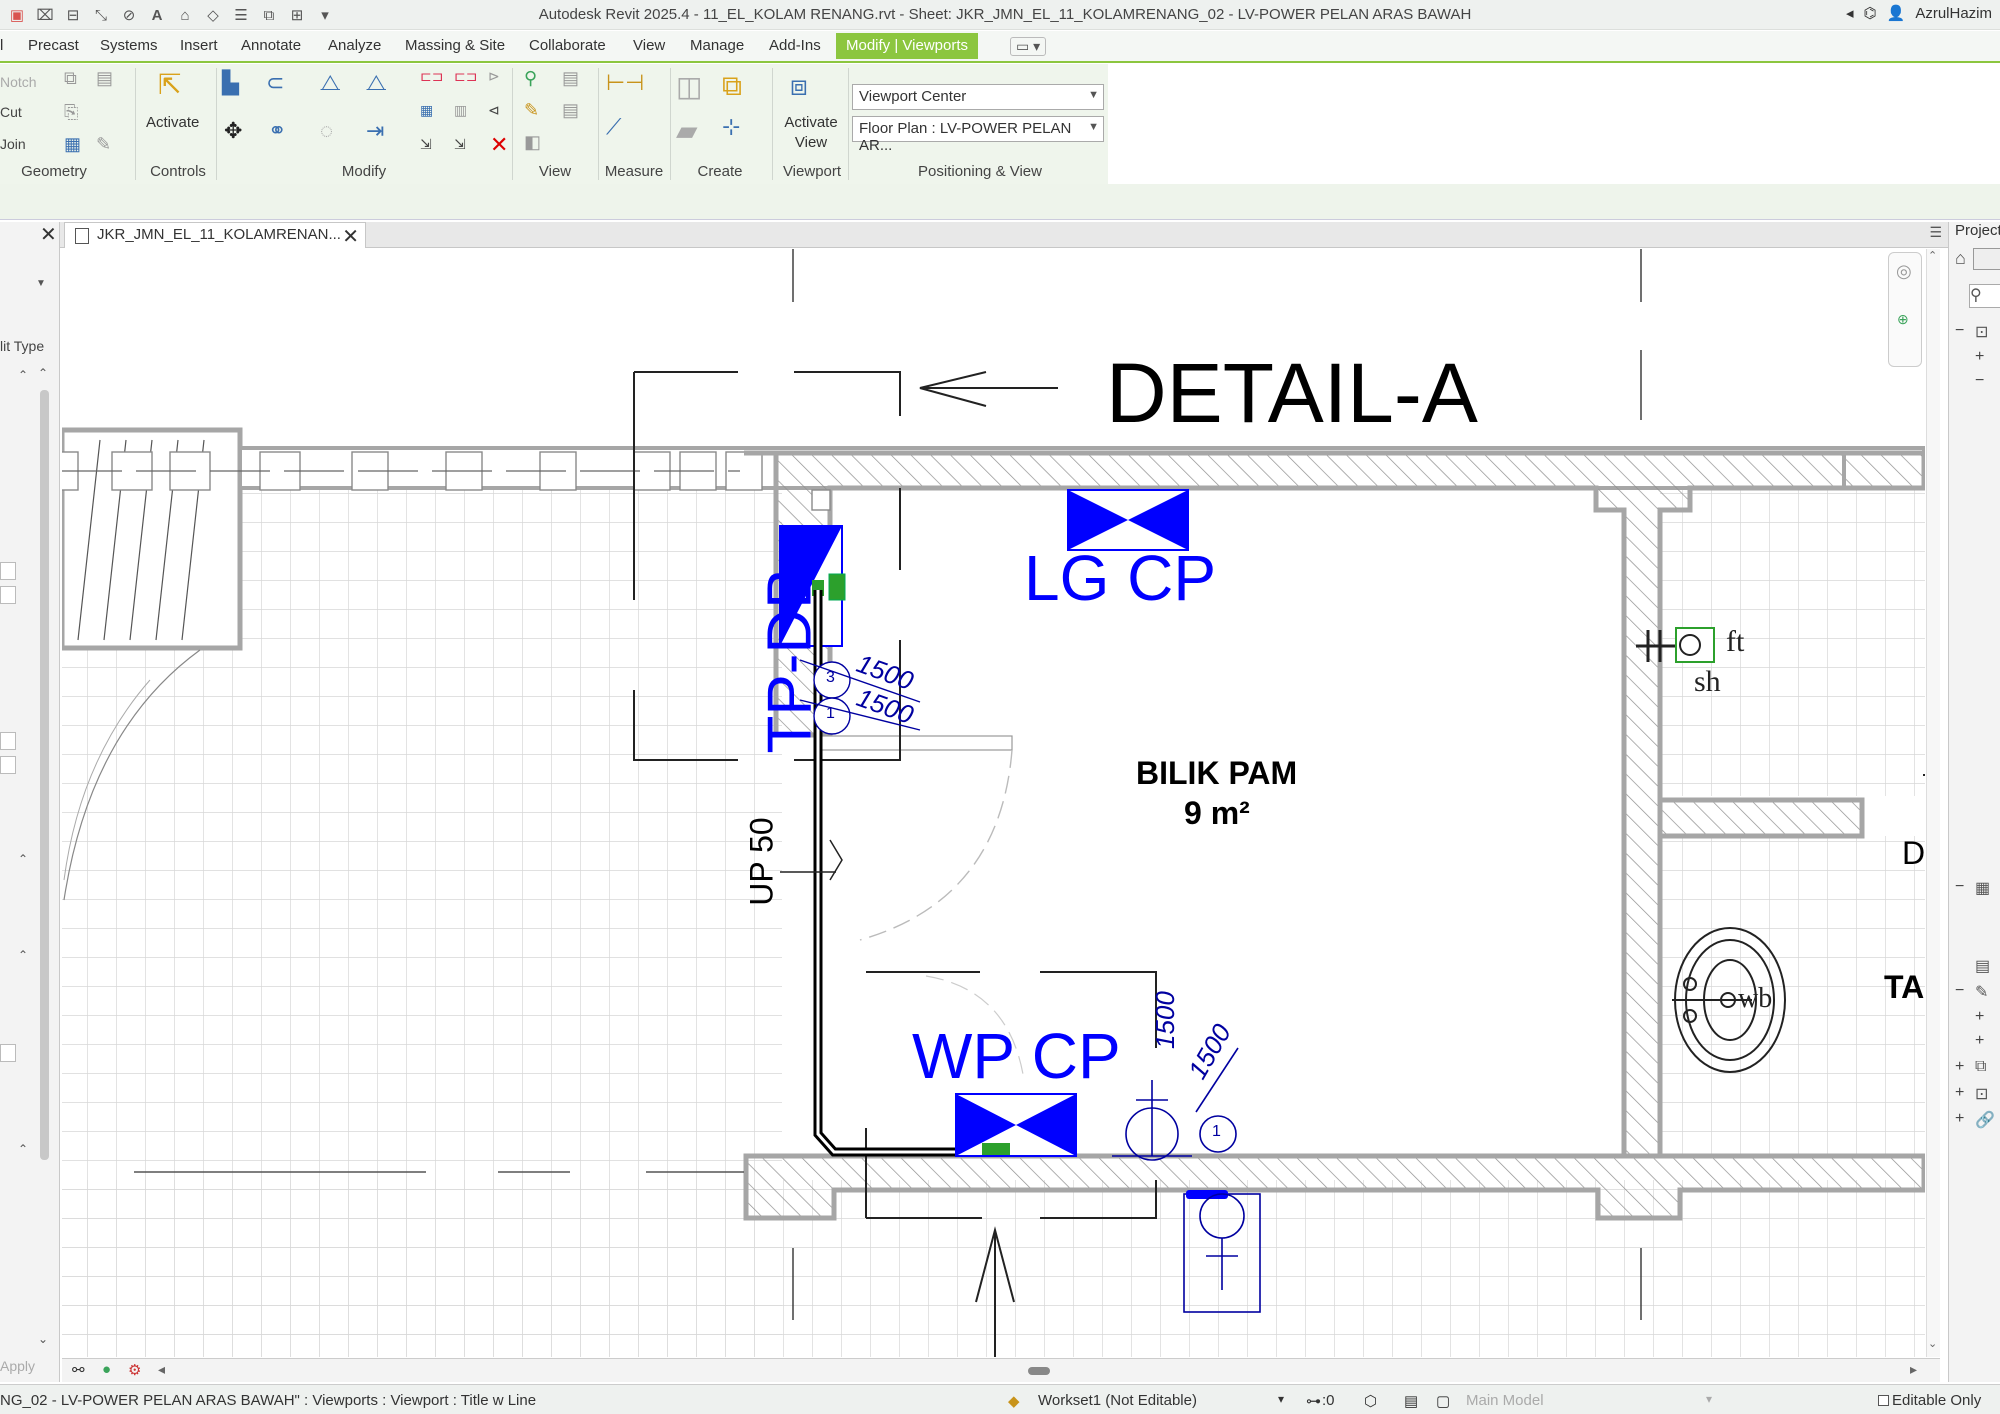 Image resolution: width=2000 pixels, height=1414 pixels. I want to click on create-group-icon: ⧉, so click(732, 86).